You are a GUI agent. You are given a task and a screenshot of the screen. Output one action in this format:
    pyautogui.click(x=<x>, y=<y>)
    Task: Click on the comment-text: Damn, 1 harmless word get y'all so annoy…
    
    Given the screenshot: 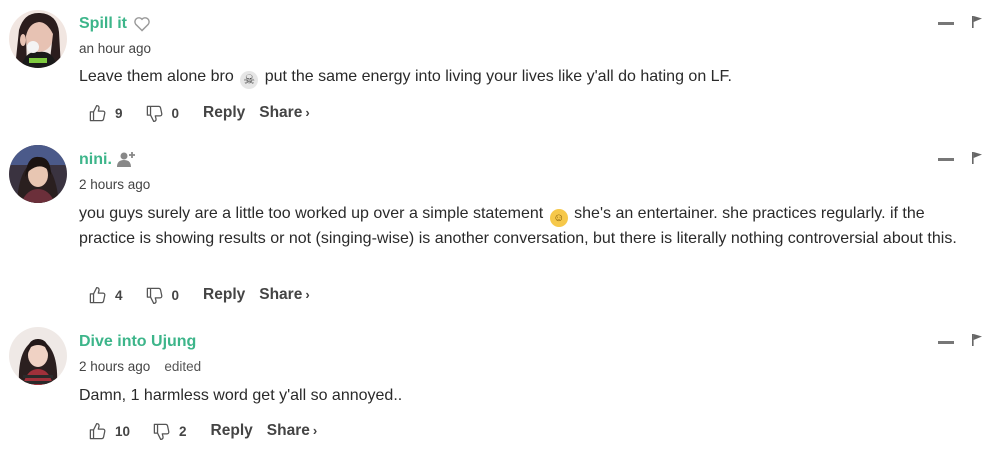 What is the action you would take?
    pyautogui.click(x=531, y=395)
    